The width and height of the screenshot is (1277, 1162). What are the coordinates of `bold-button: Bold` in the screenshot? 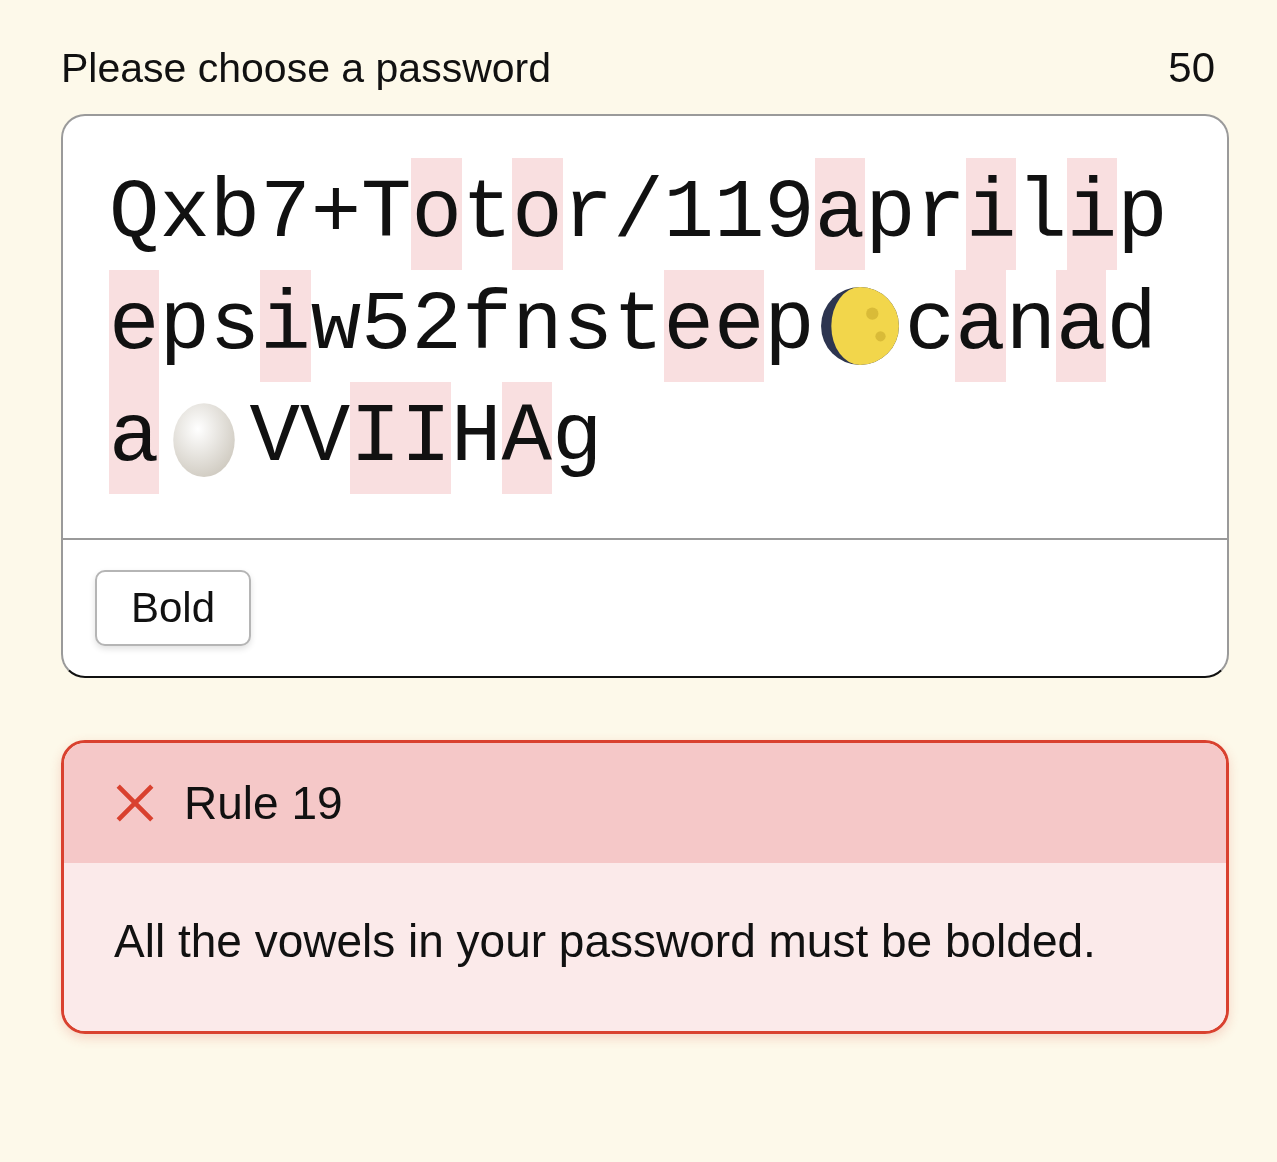 It's located at (173, 608).